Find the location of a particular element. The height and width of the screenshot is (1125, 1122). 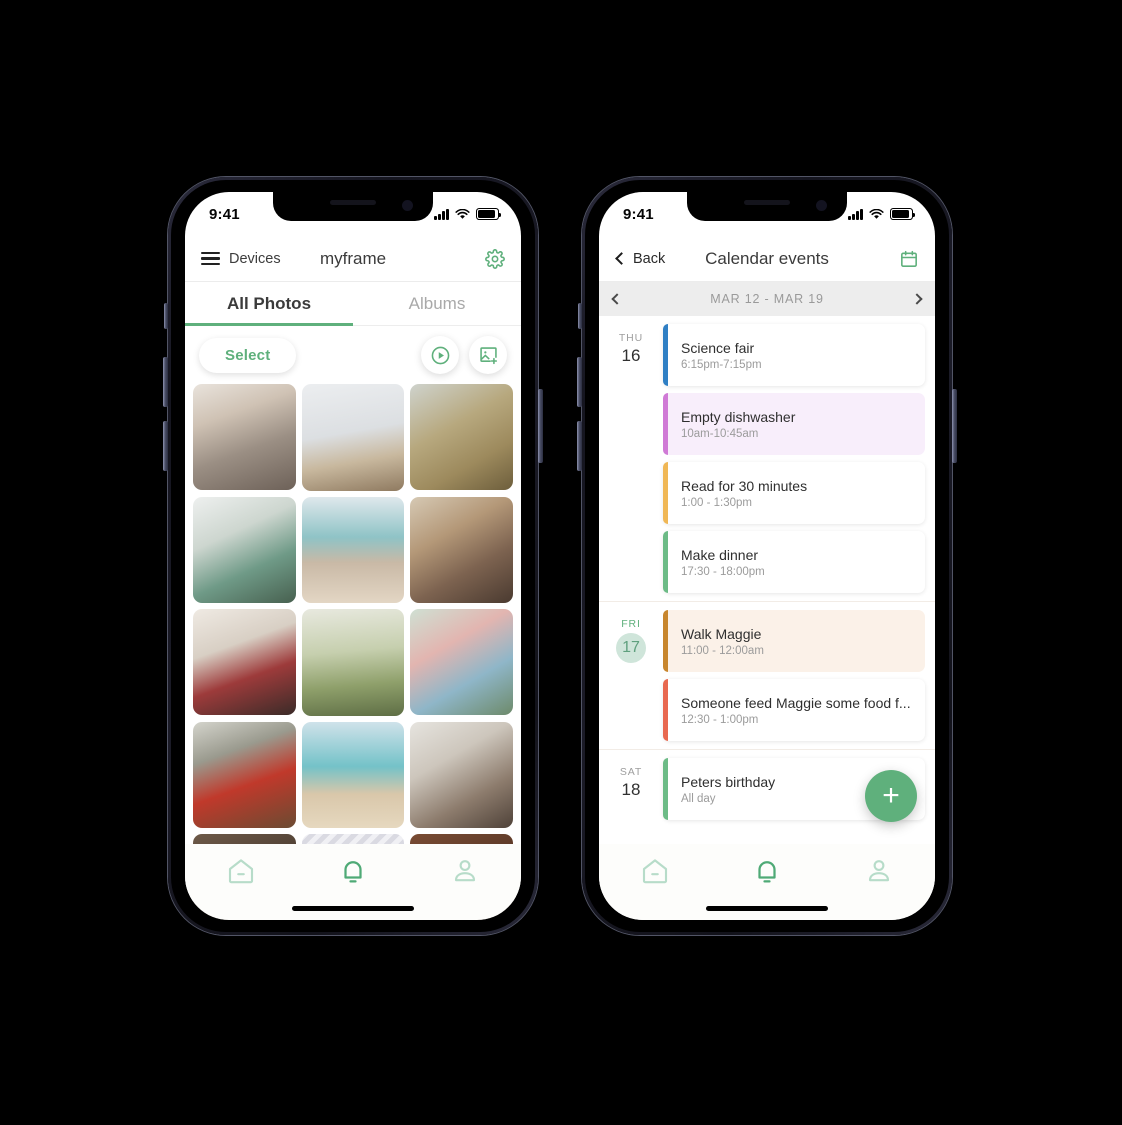

back-button: Back is located at coordinates (640, 259).